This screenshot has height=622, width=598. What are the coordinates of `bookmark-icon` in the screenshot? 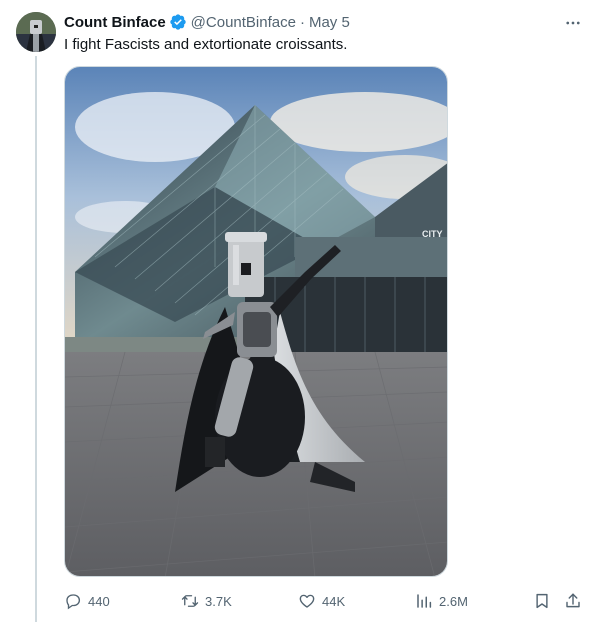 It's located at (542, 601).